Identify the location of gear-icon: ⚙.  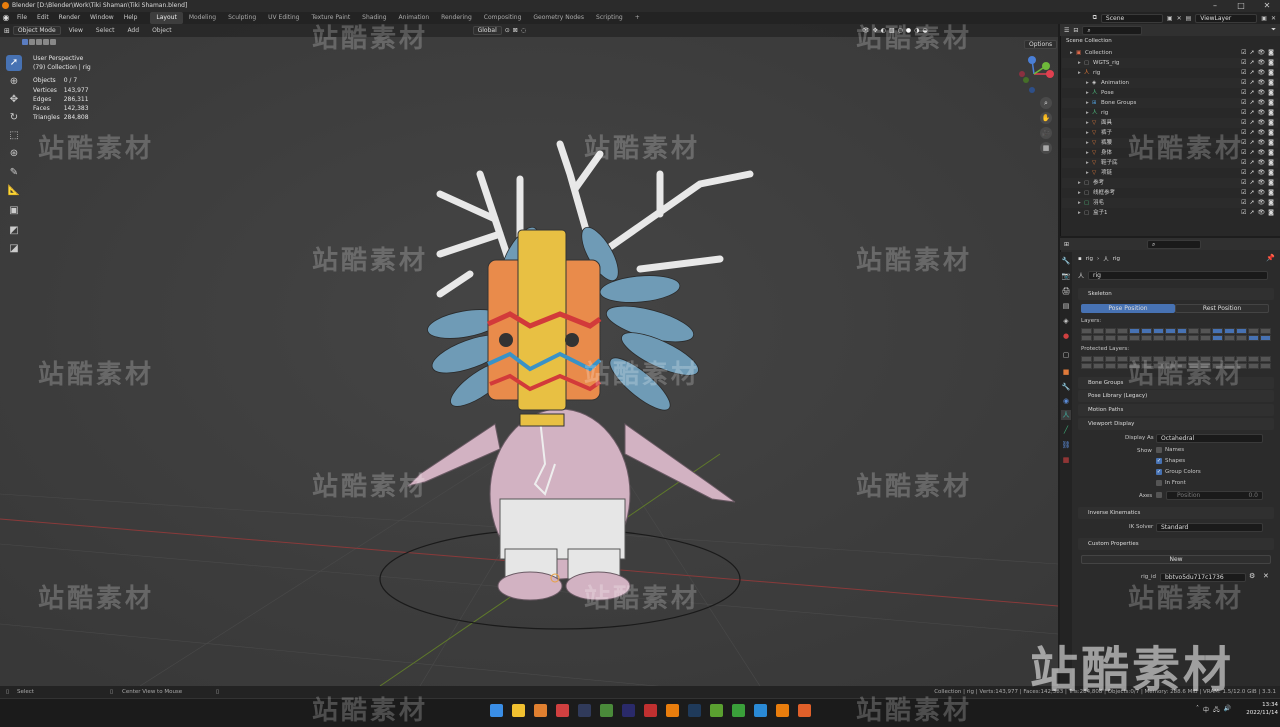
(1252, 576).